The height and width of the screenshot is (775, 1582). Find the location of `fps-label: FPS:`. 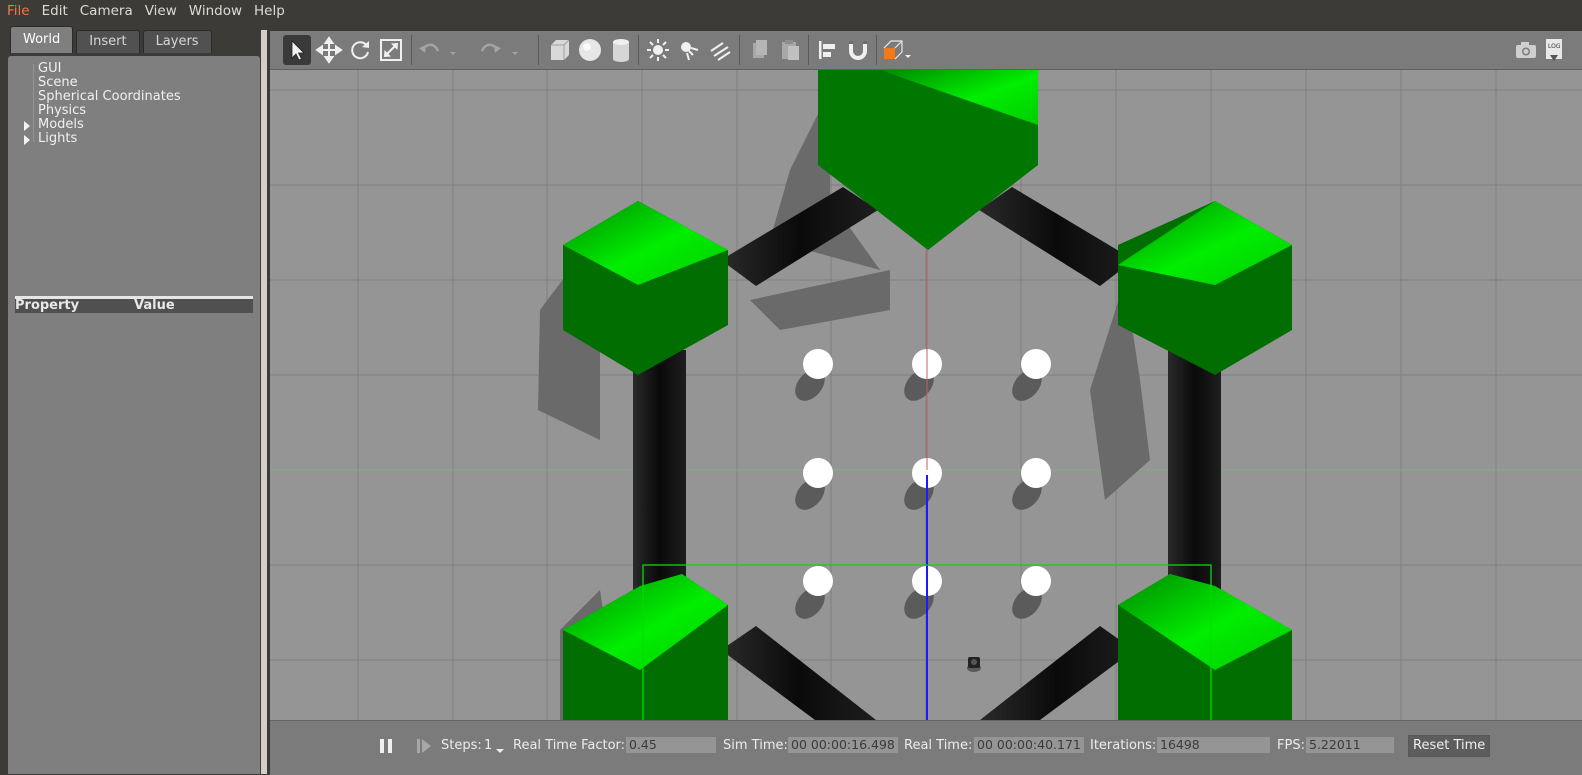

fps-label: FPS: is located at coordinates (1291, 745).